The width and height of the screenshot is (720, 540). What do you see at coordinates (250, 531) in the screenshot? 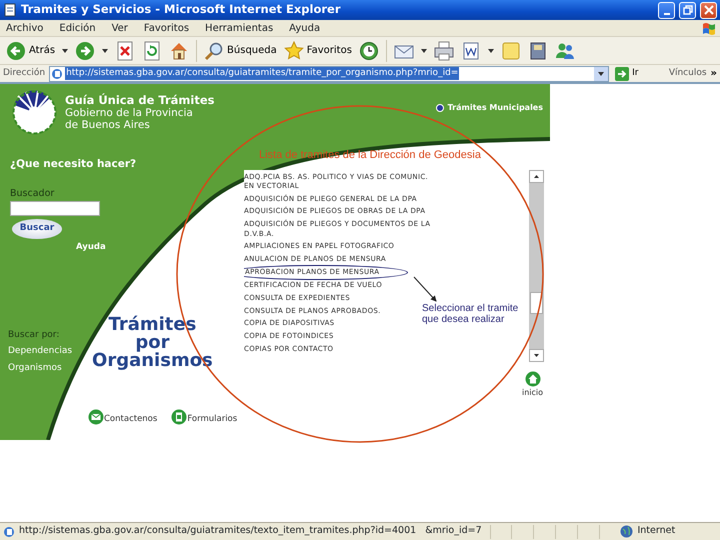
I see `status-text: http://sistemas.gba.gov.ar/consulta/guiatramites/texto_item_tramites.php?id=4001 &mrio_id=7` at bounding box center [250, 531].